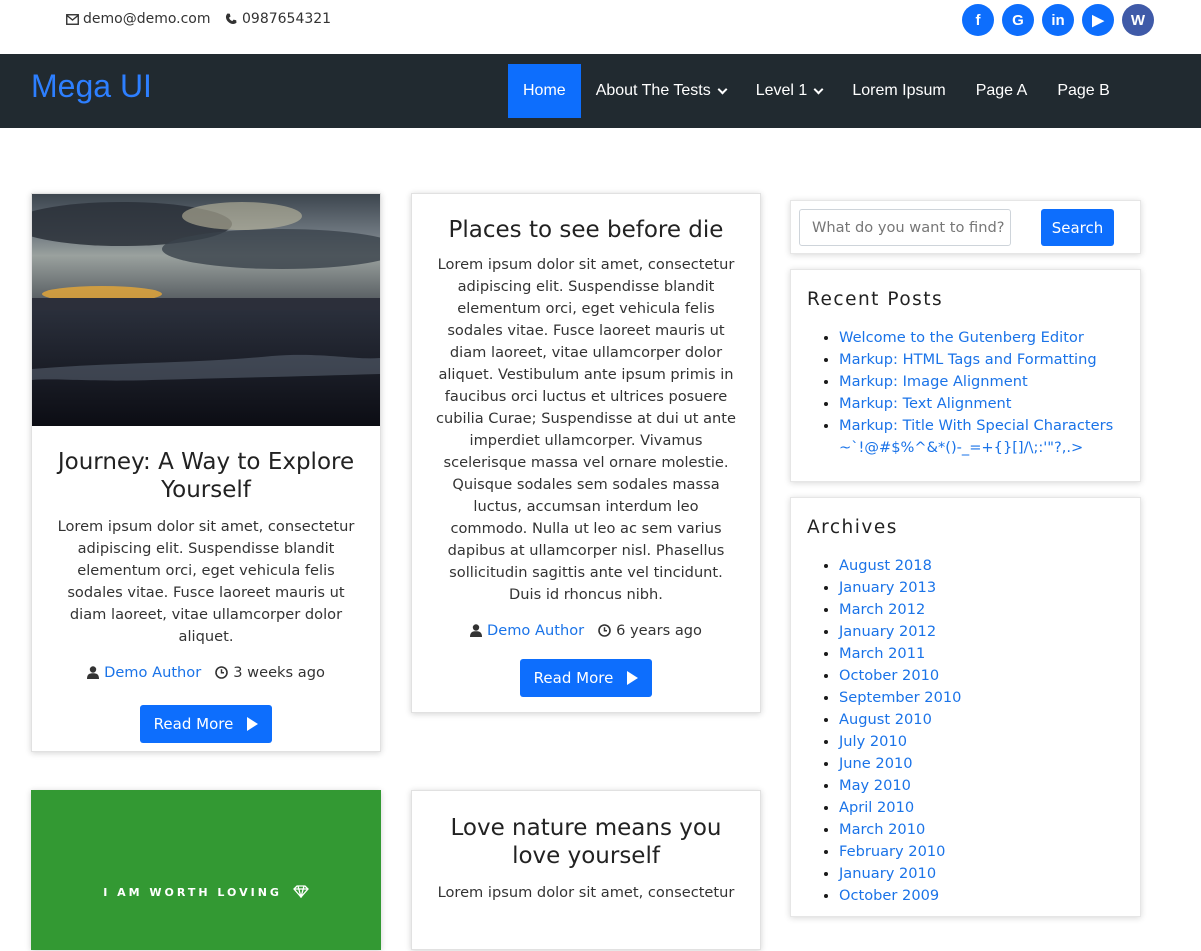 The image size is (1201, 951). Describe the element at coordinates (885, 719) in the screenshot. I see `archive-item-link: August 2010` at that location.